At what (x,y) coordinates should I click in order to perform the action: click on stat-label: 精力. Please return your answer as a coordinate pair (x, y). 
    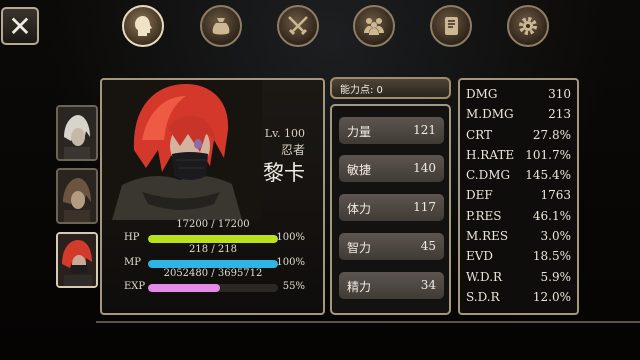
    Looking at the image, I should click on (359, 287).